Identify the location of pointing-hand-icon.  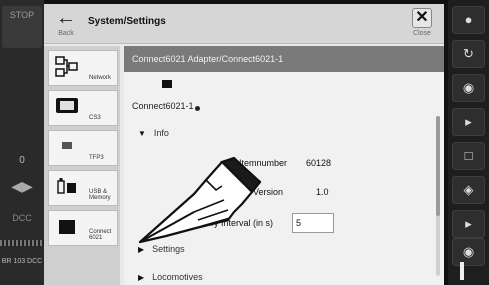
(201, 200).